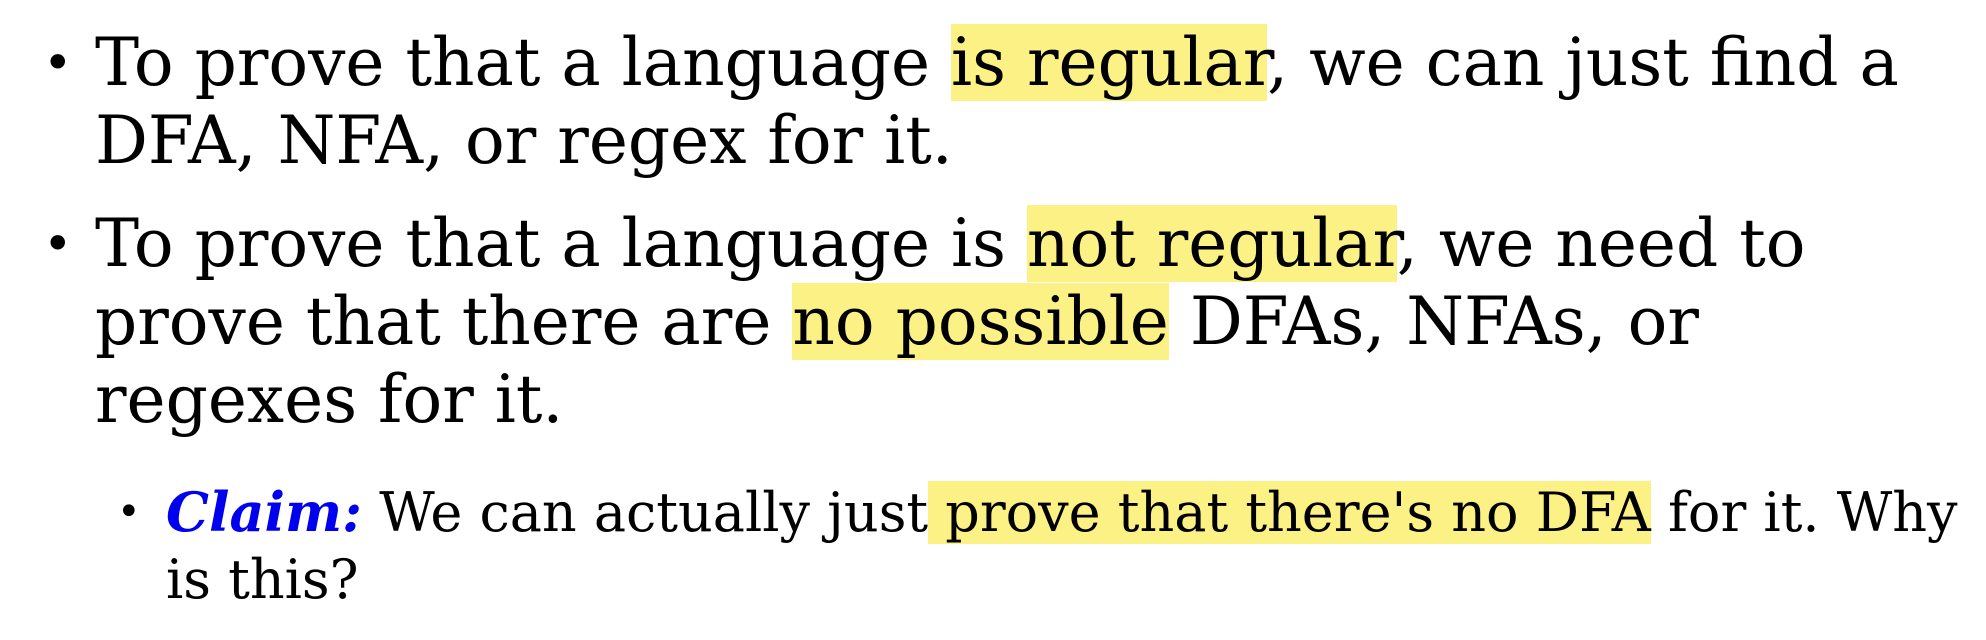  Describe the element at coordinates (264, 512) in the screenshot. I see `claim-label: Claim:` at that location.